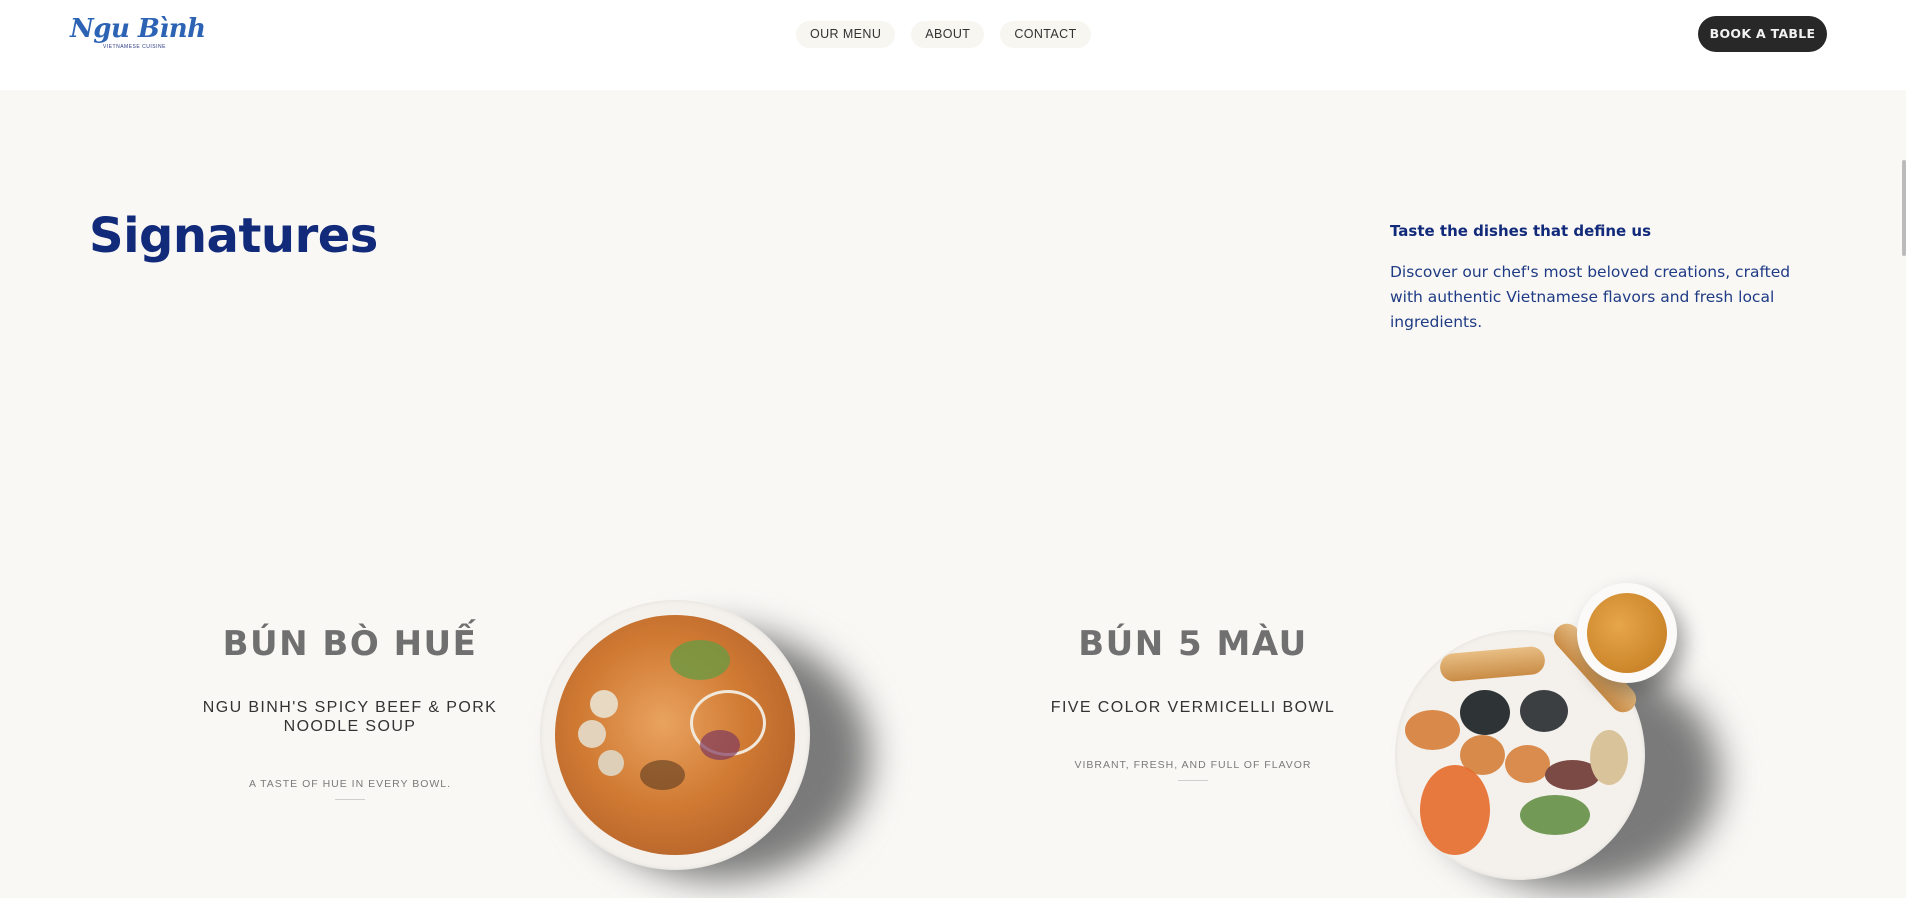  Describe the element at coordinates (1193, 707) in the screenshot. I see `dish-name: FIVE COLOR VERMICELLI BOWL` at that location.